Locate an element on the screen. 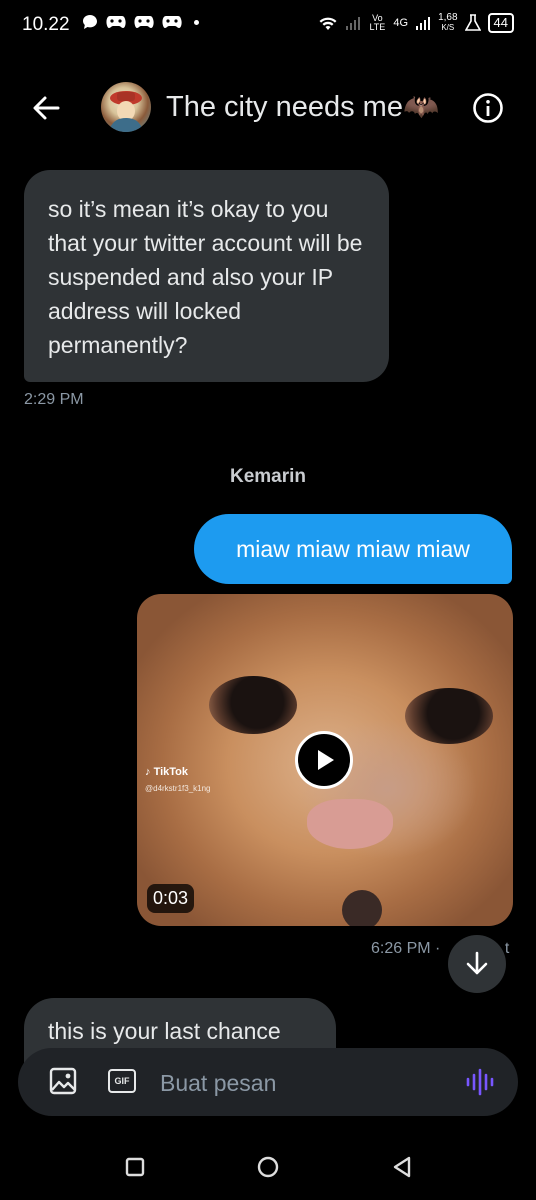  message-status-fragment: t is located at coordinates (507, 948).